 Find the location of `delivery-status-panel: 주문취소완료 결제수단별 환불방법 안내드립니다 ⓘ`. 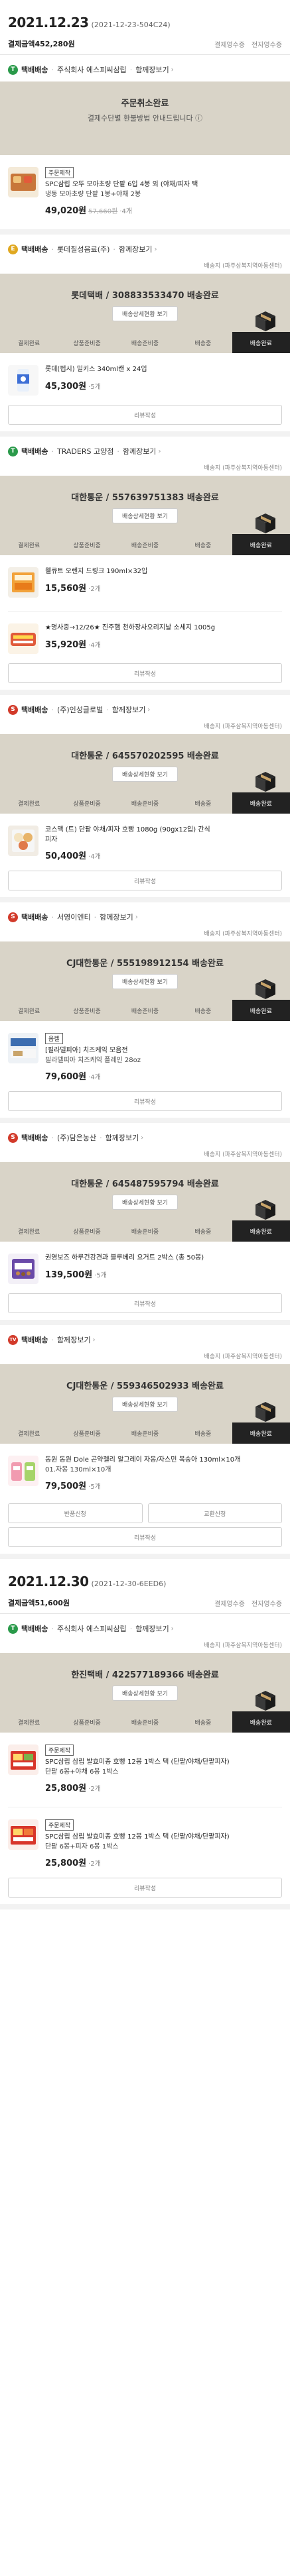

delivery-status-panel: 주문취소완료 결제수단별 환불방법 안내드립니다 ⓘ is located at coordinates (145, 118).